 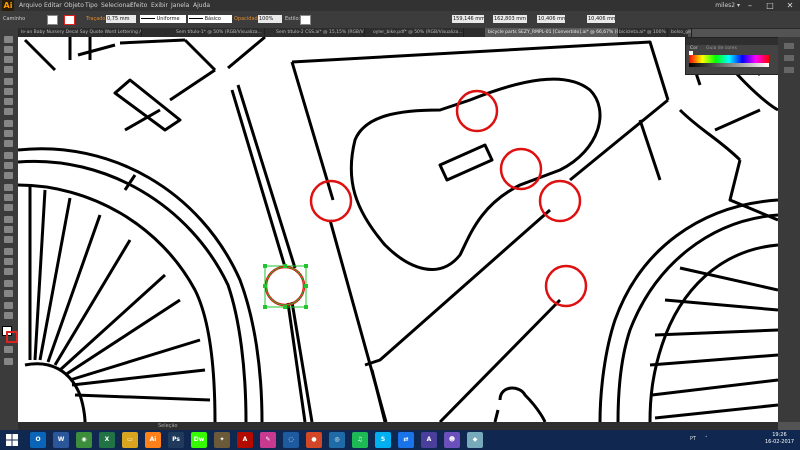 I want to click on gradient-tool-icon, so click(x=8, y=229).